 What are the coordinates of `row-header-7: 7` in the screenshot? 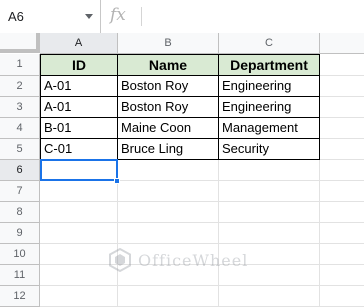 It's located at (20, 191).